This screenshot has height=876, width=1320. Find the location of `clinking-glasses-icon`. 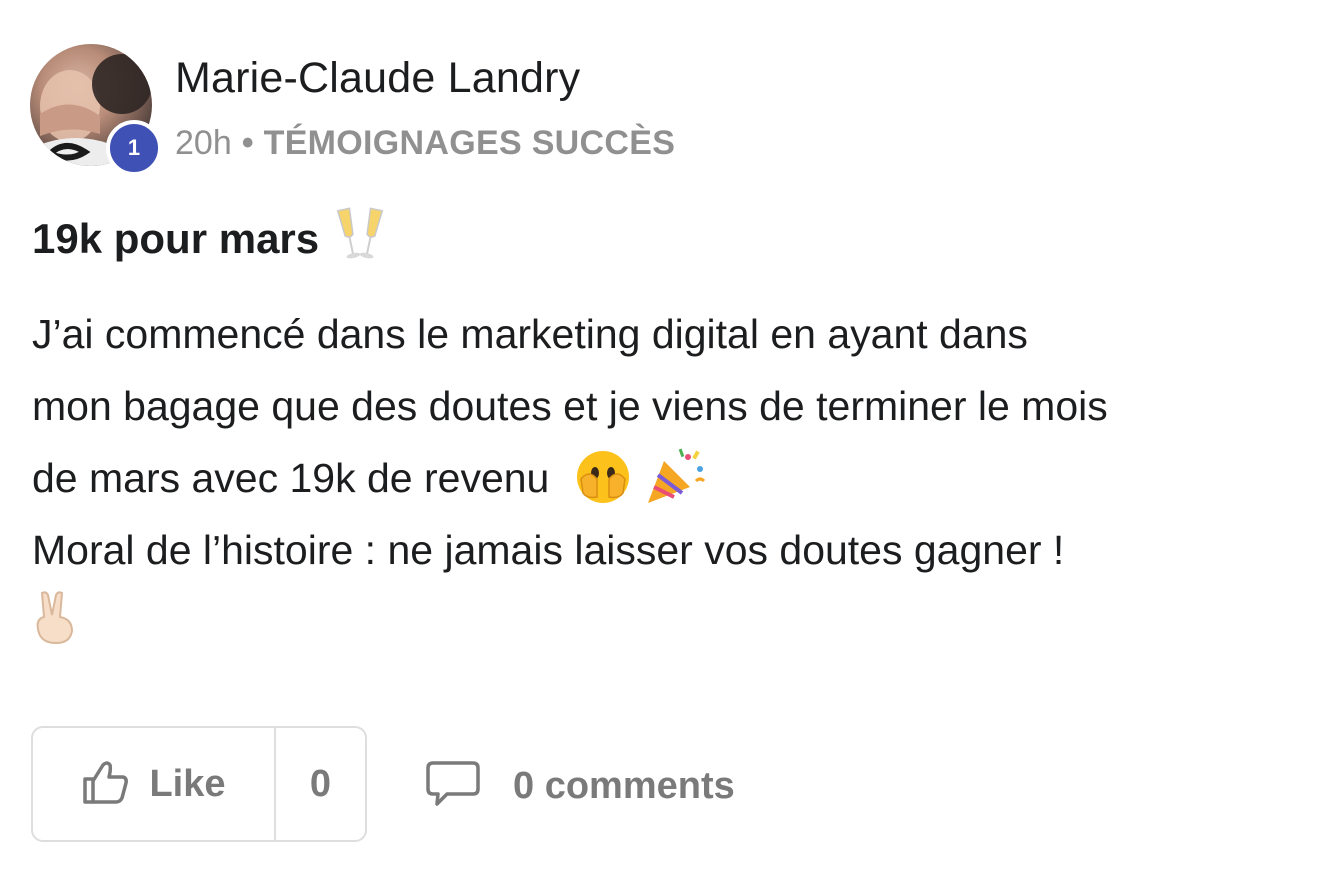

clinking-glasses-icon is located at coordinates (360, 239).